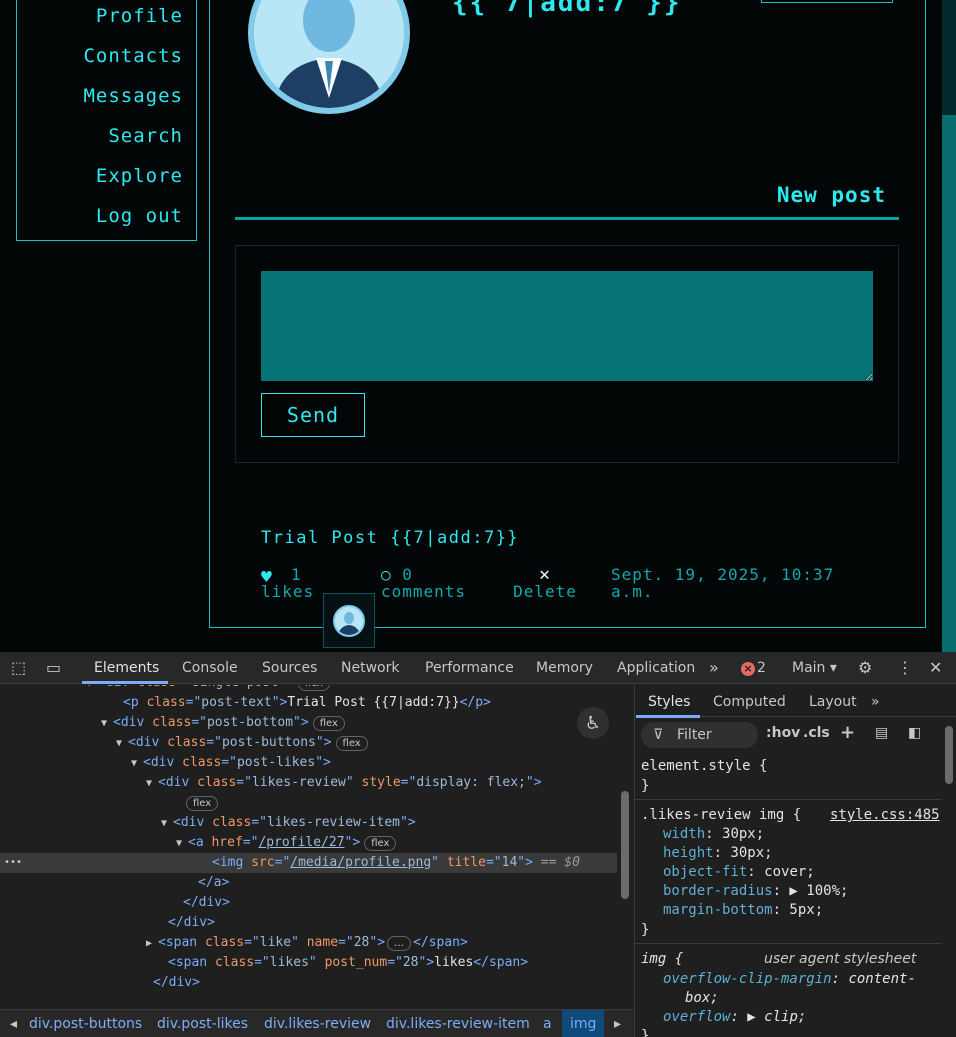 This screenshot has width=956, height=1037. I want to click on nav-logout-link: Log out, so click(139, 216).